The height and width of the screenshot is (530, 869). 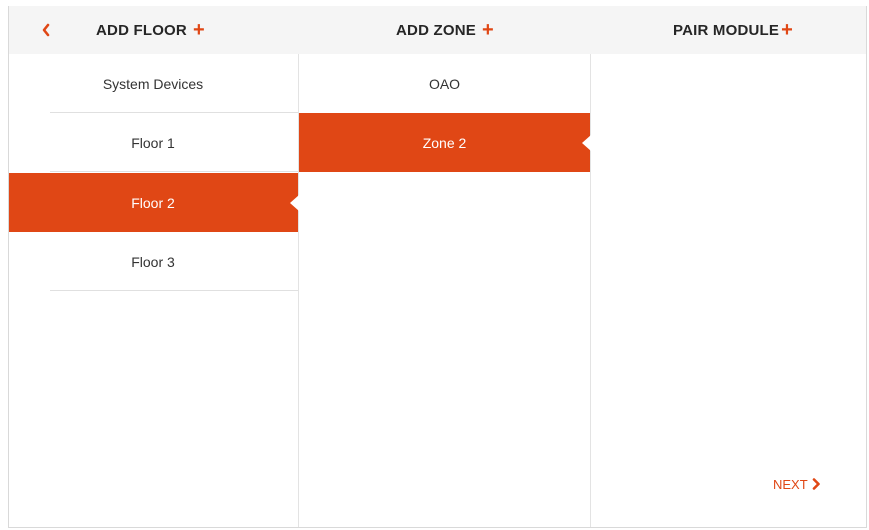 I want to click on zone-item-label: Zone 2, so click(x=444, y=142).